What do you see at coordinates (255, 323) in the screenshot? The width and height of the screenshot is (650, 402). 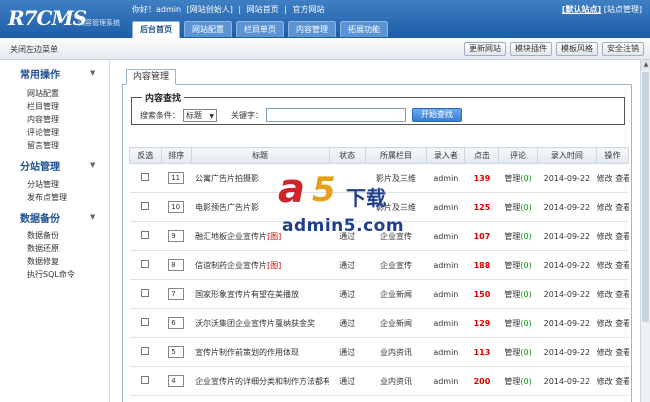 I see `row-title-link: 沃尔沃集团企业宣传片戛纳获金奖` at bounding box center [255, 323].